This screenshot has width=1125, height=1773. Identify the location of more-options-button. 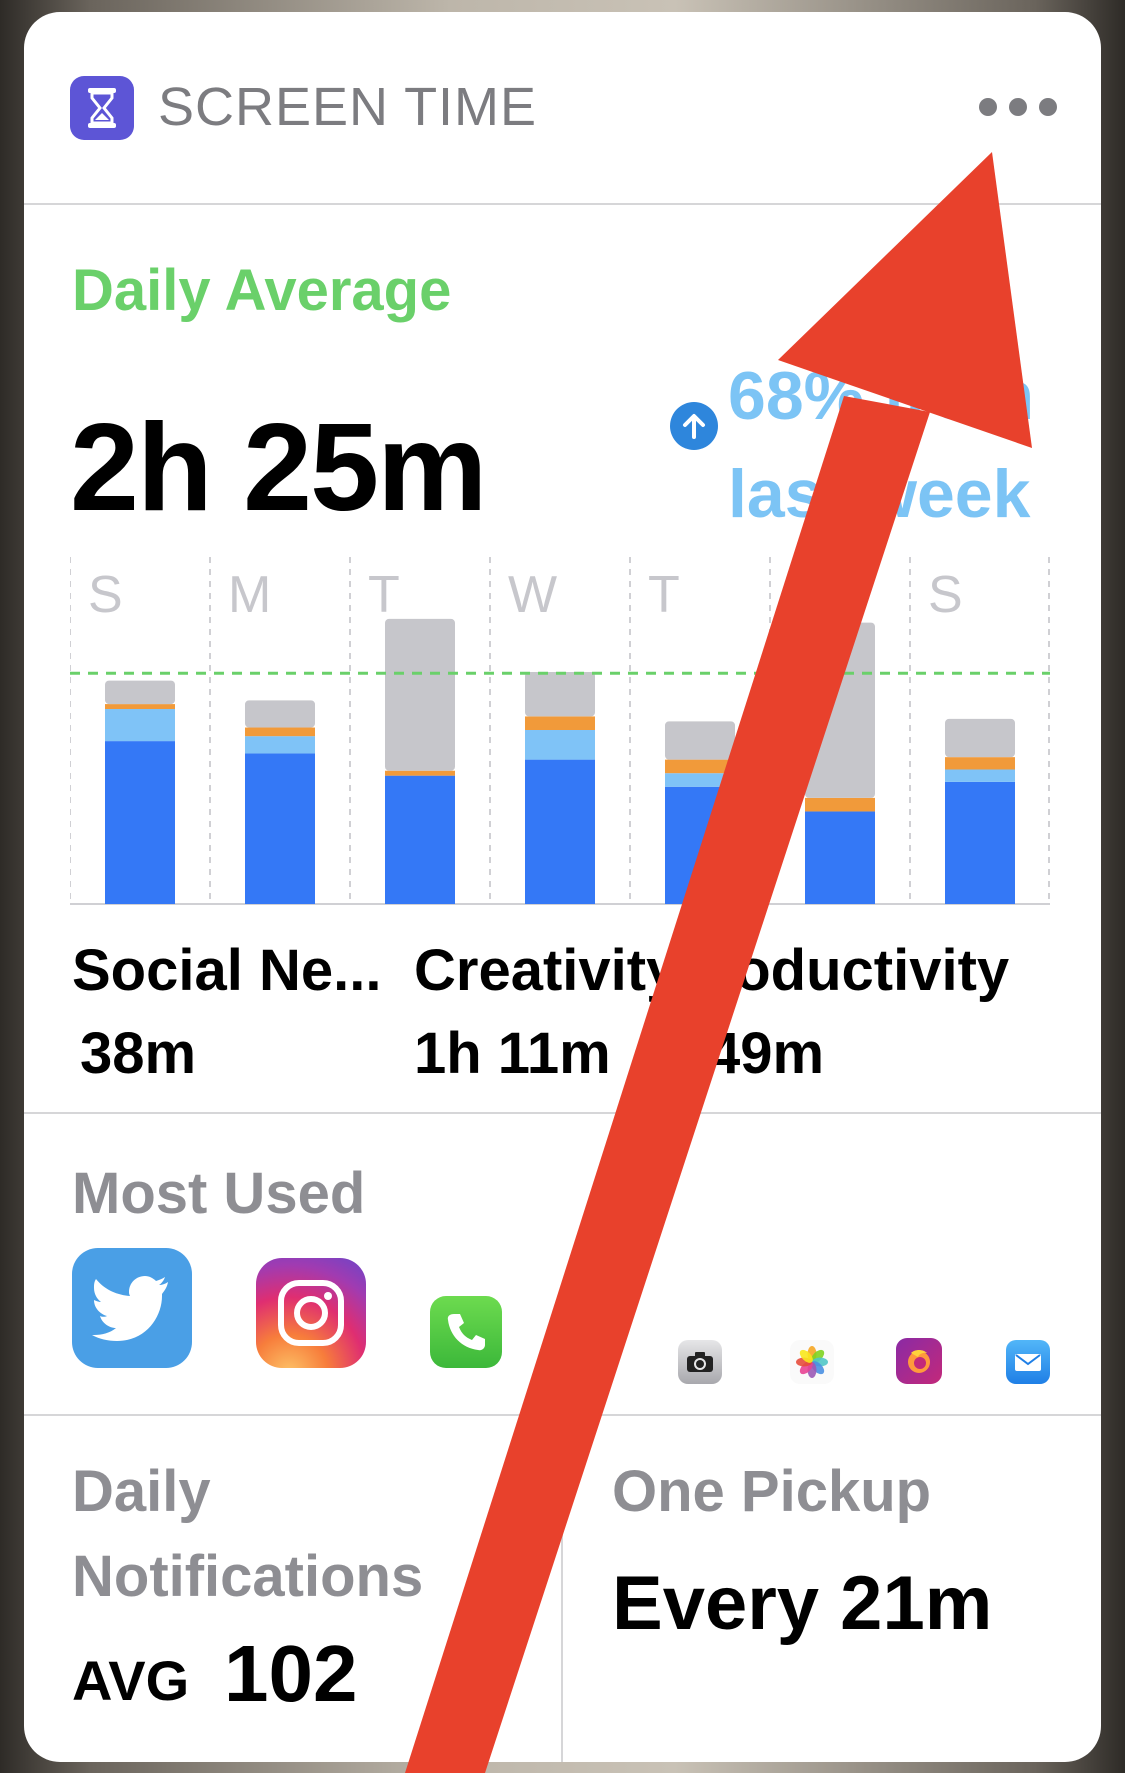
(1018, 107).